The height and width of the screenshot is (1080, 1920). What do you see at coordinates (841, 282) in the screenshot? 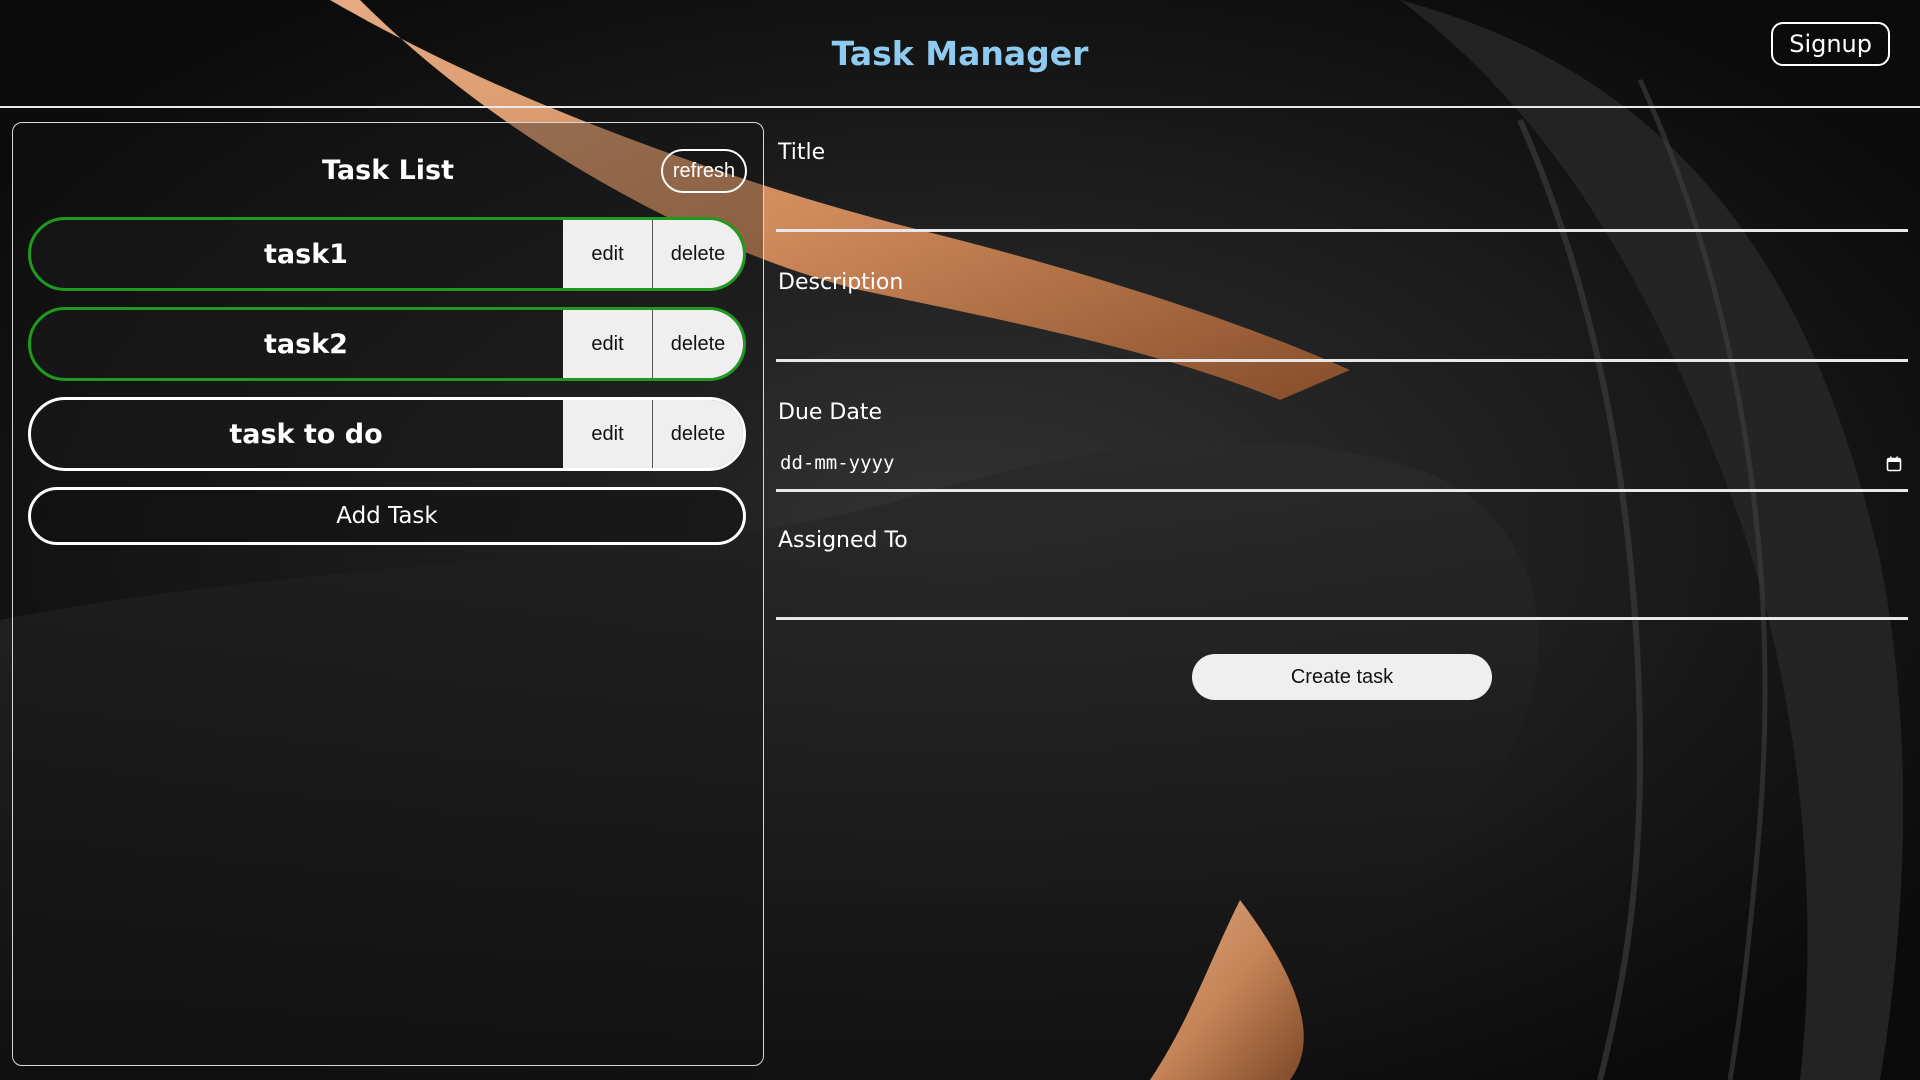
I see `description-label: Description` at bounding box center [841, 282].